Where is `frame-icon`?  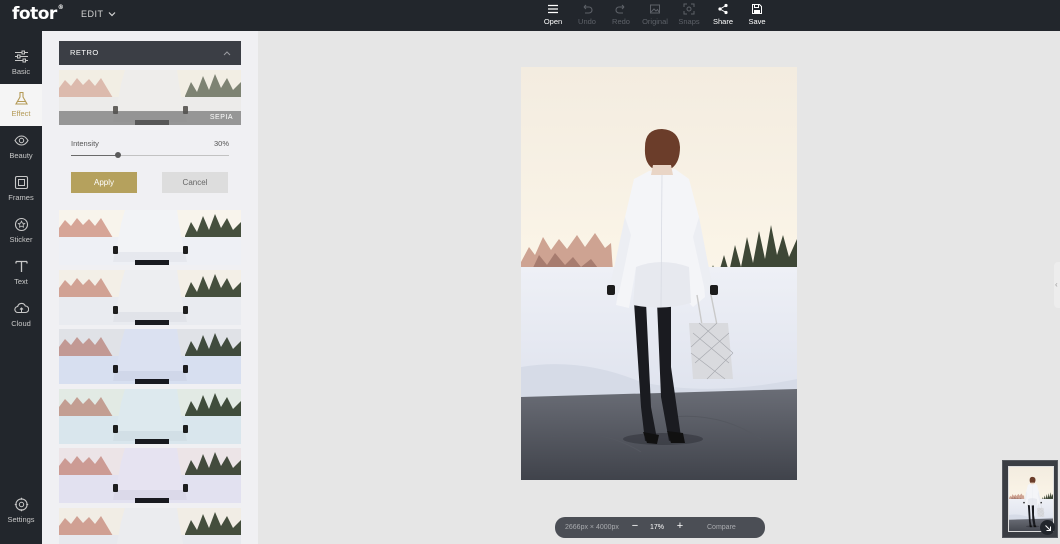 frame-icon is located at coordinates (21, 182).